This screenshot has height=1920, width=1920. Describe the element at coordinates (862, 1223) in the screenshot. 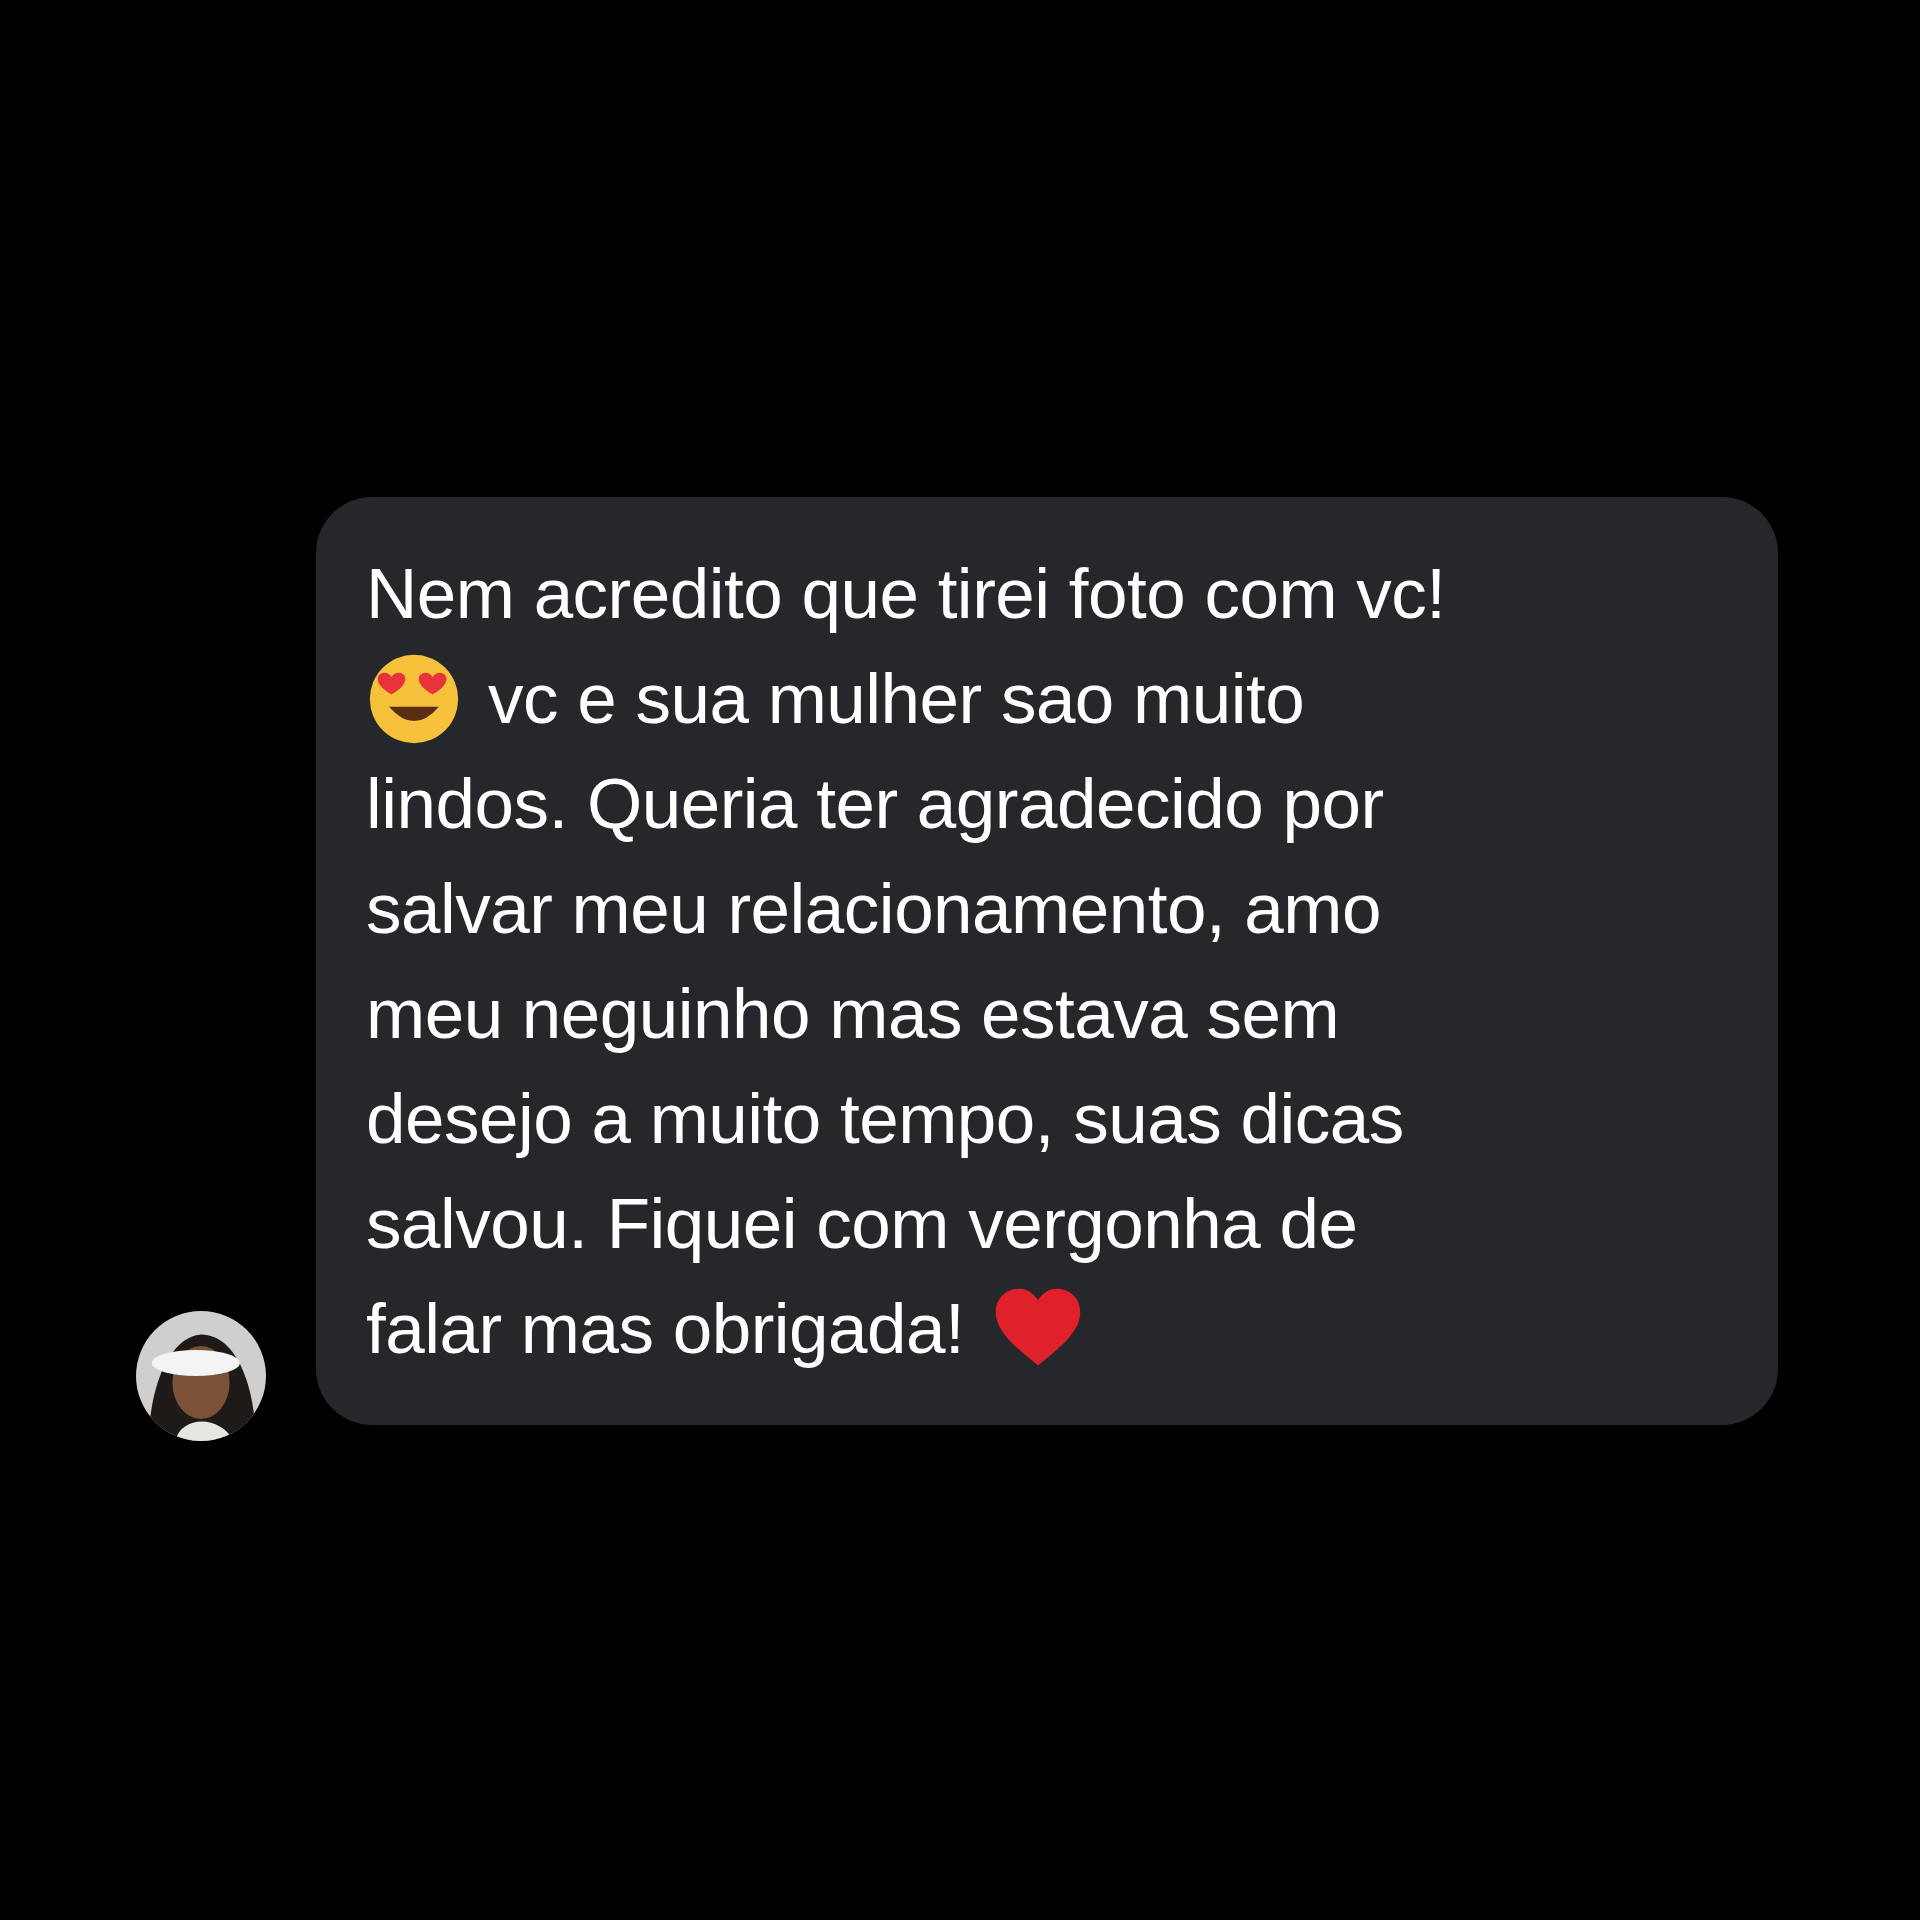

I see `message-text: salvou. Fiquei com vergonha de` at that location.